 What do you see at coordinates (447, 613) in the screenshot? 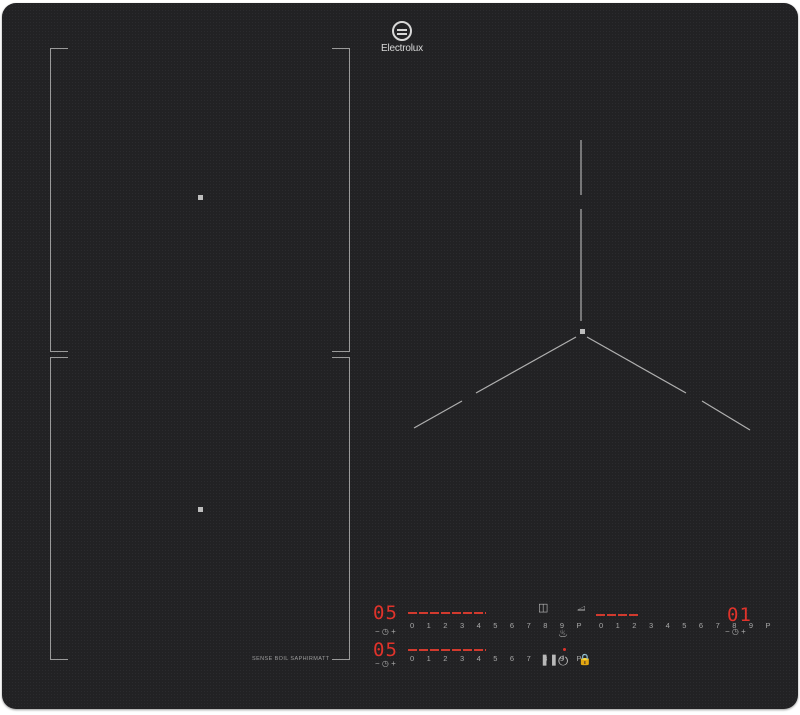
I see `rear-left-level-bar` at bounding box center [447, 613].